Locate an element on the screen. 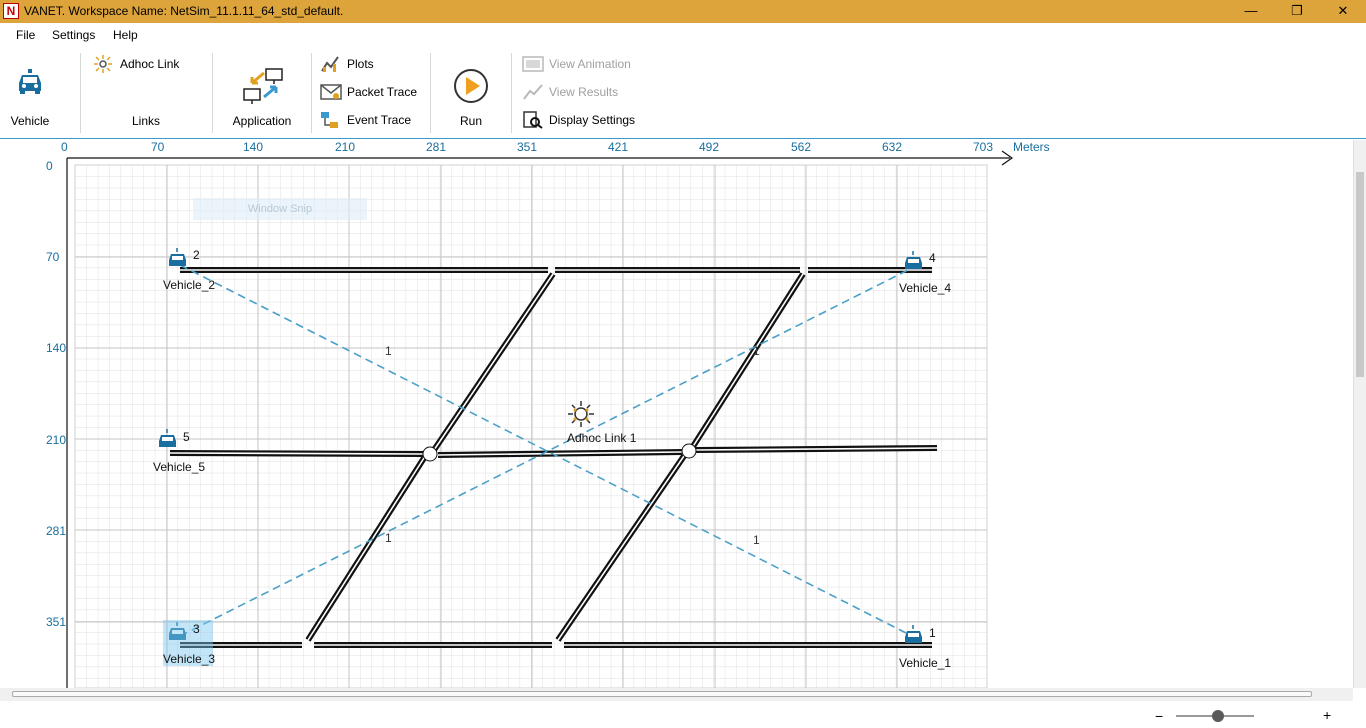  x-tick-label: 421 is located at coordinates (618, 147).